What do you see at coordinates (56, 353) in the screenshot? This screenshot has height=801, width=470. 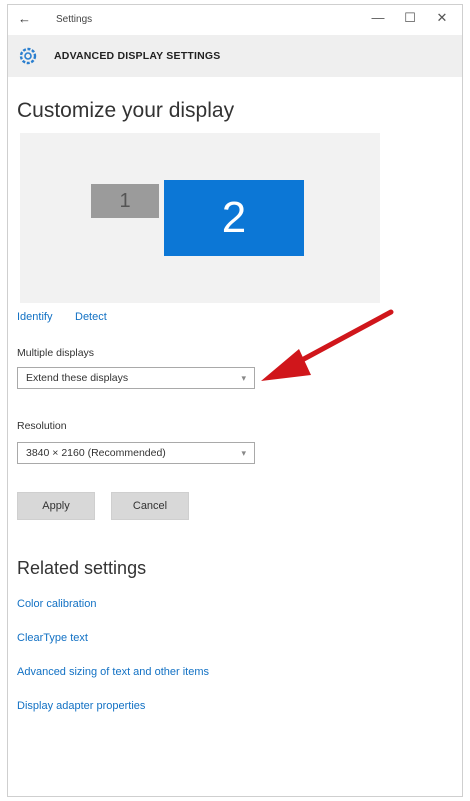 I see `multiple-displays-label: Multiple displays` at bounding box center [56, 353].